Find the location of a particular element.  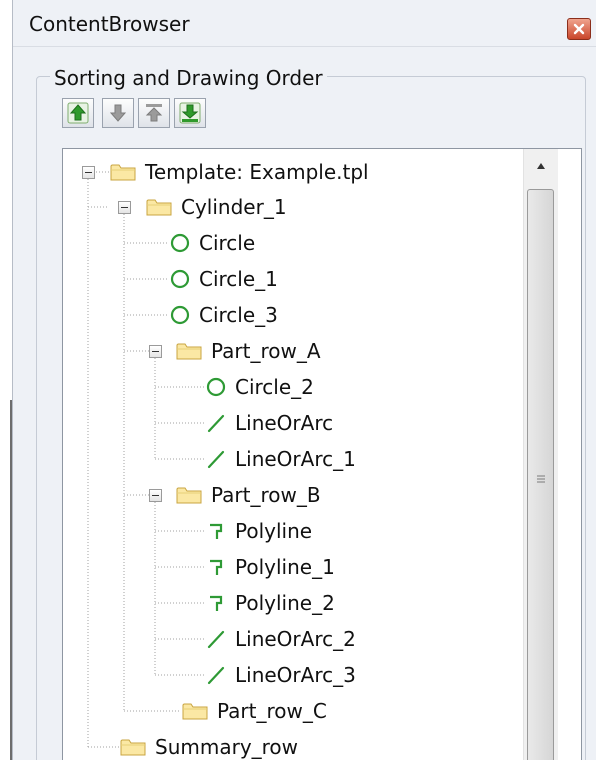

arrow-up-icon is located at coordinates (78, 113).